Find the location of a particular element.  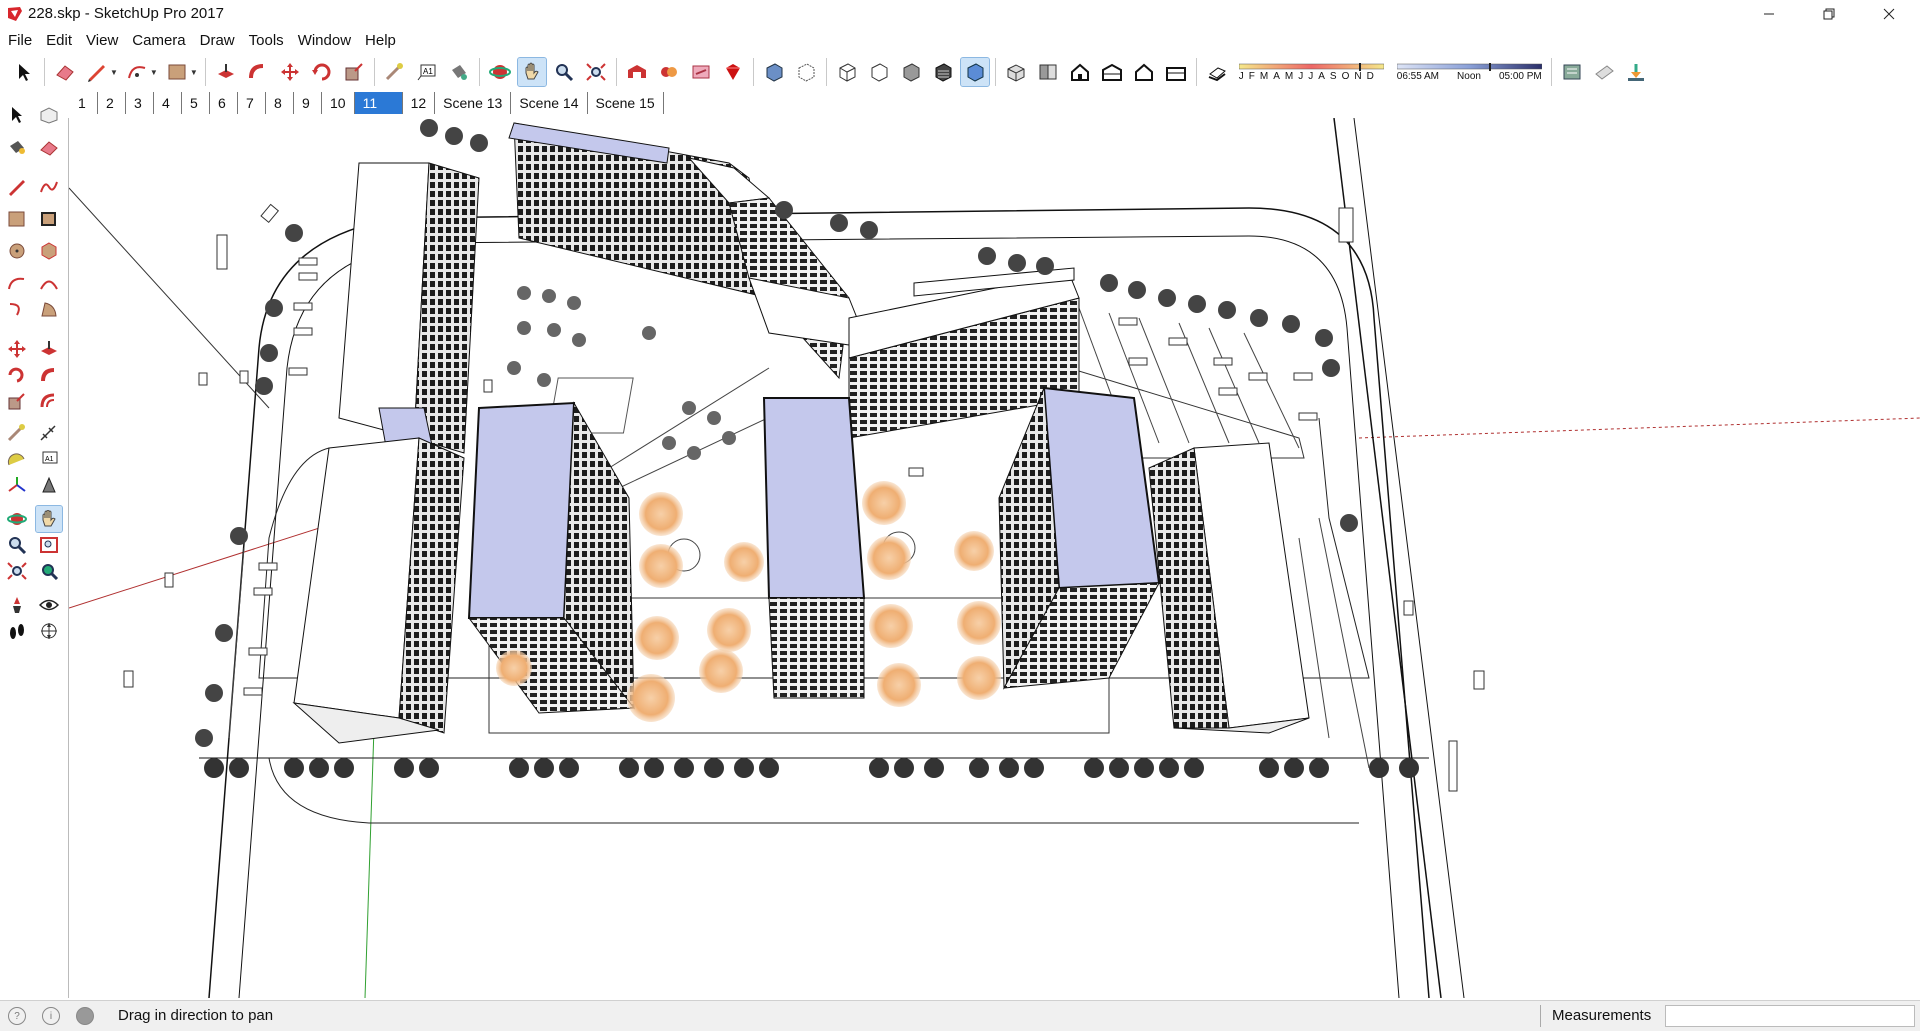

two-point-arc-tool is located at coordinates (49, 283).